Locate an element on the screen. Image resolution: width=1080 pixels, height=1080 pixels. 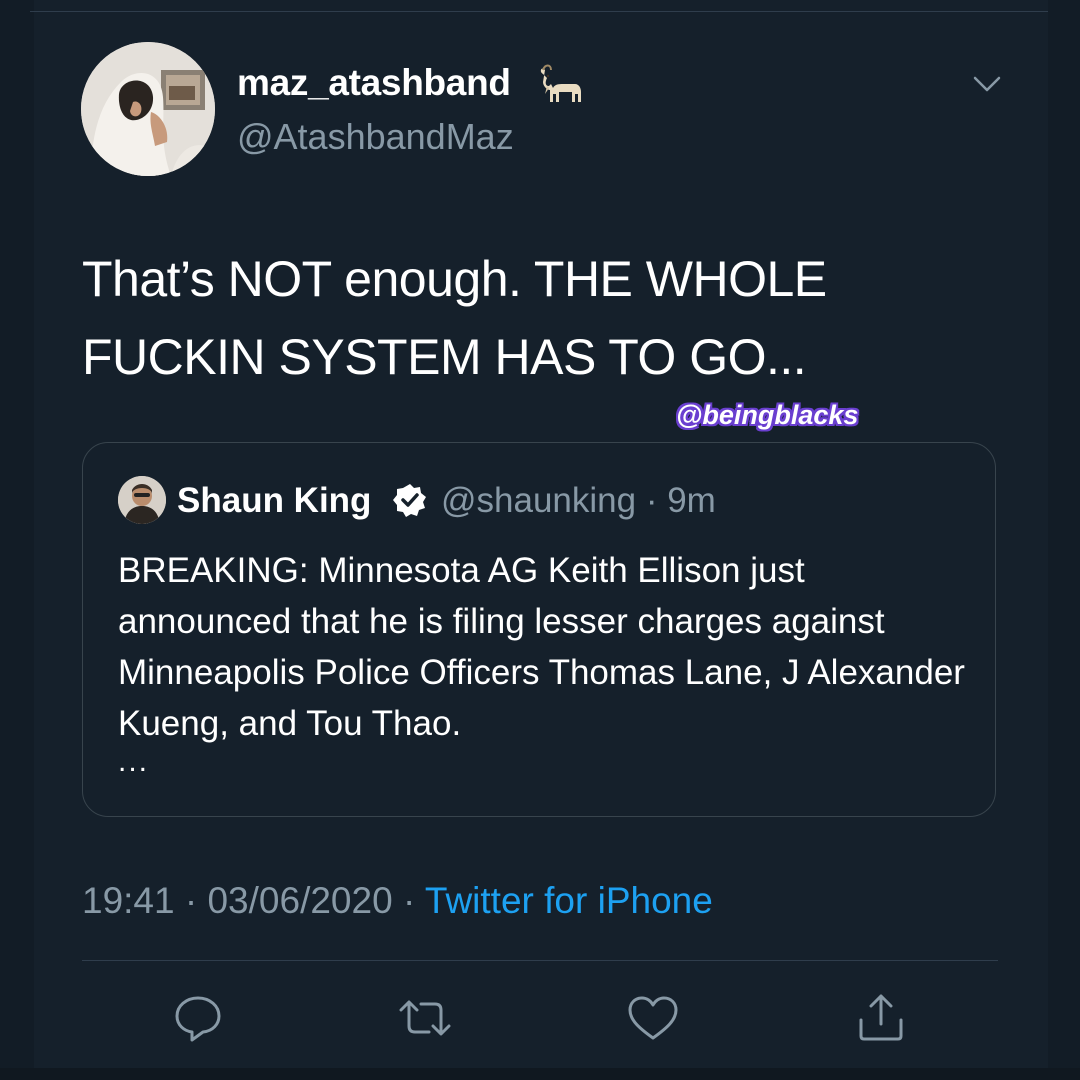
share-button is located at coordinates (881, 1018).